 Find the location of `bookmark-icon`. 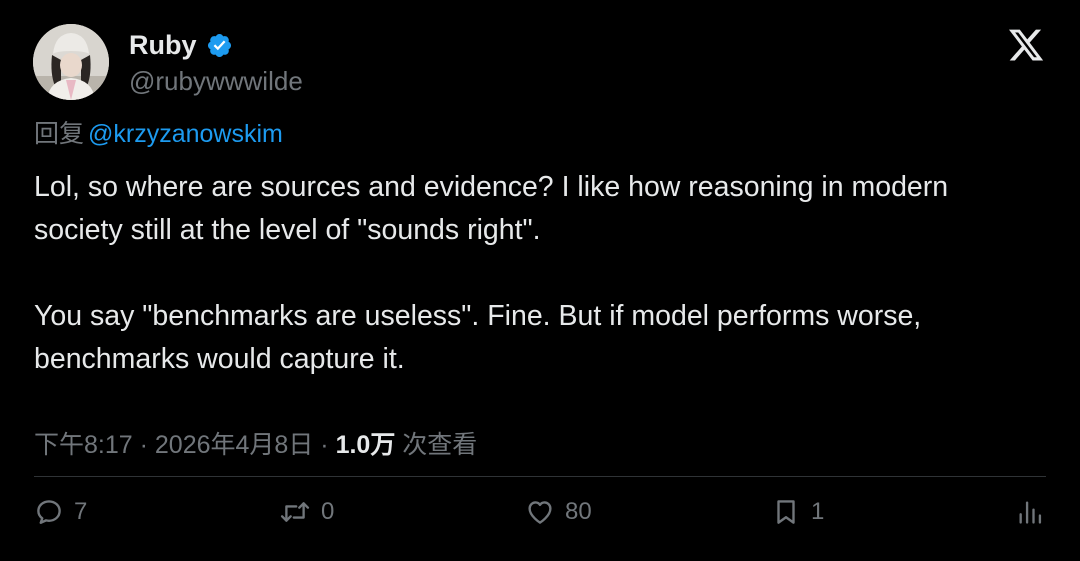

bookmark-icon is located at coordinates (786, 512).